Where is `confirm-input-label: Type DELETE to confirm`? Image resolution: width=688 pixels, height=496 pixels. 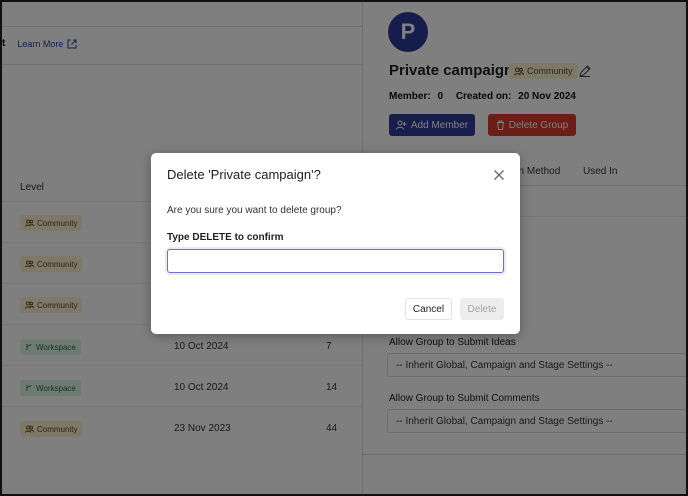
confirm-input-label: Type DELETE to confirm is located at coordinates (225, 237).